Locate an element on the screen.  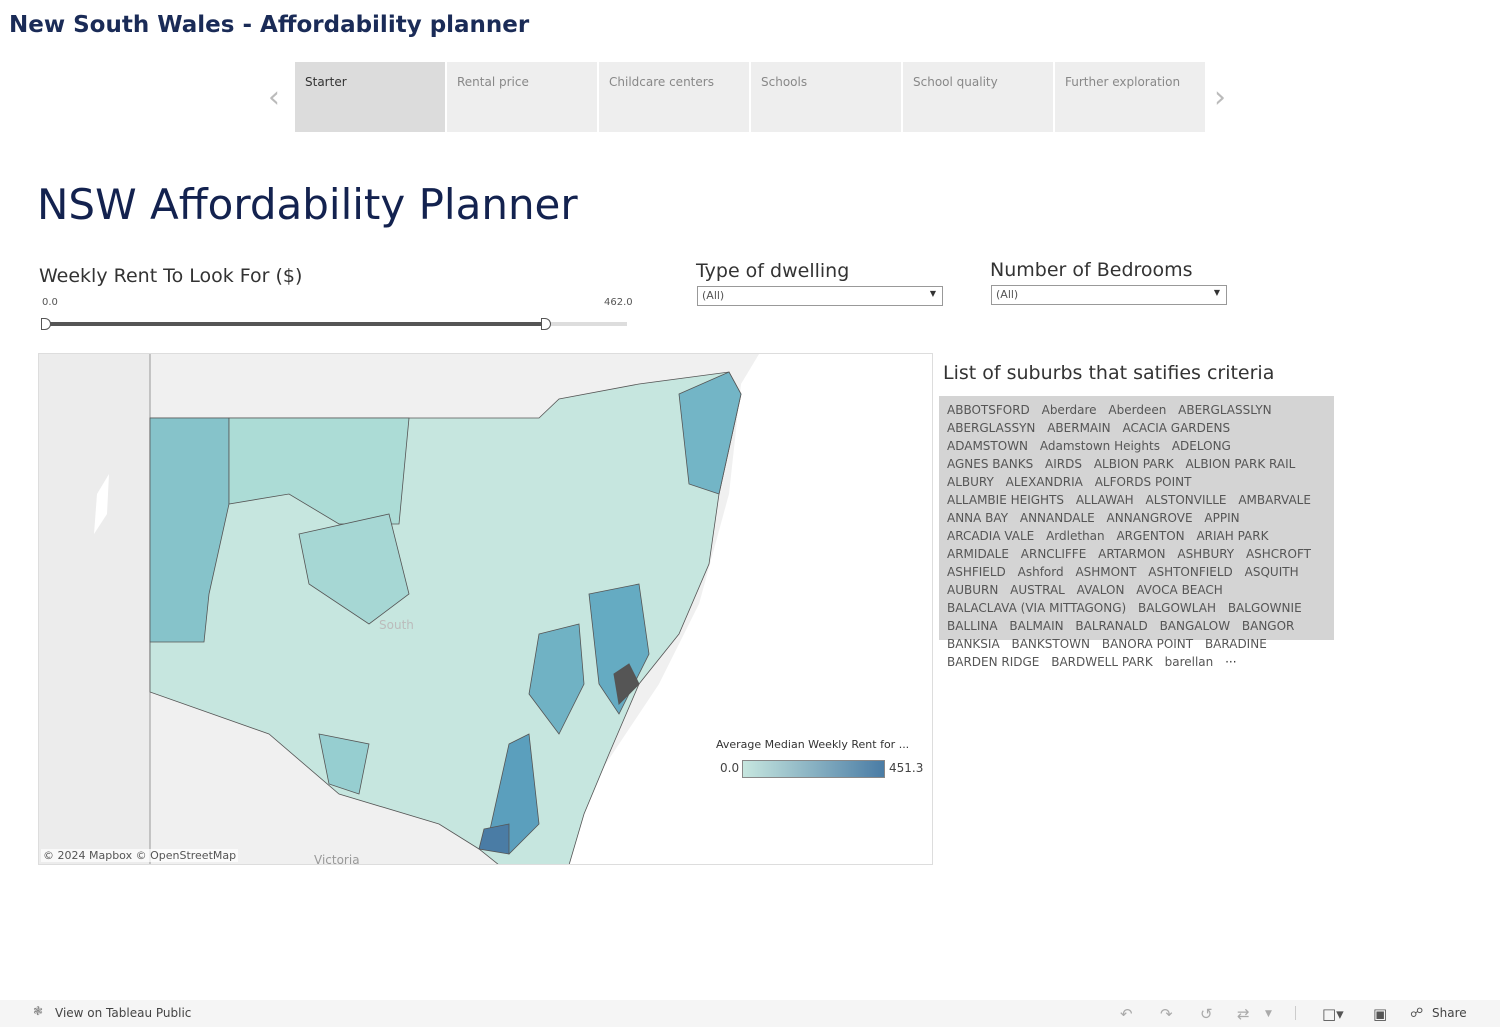
suburb-item: ABERMAIN is located at coordinates (1078, 428).